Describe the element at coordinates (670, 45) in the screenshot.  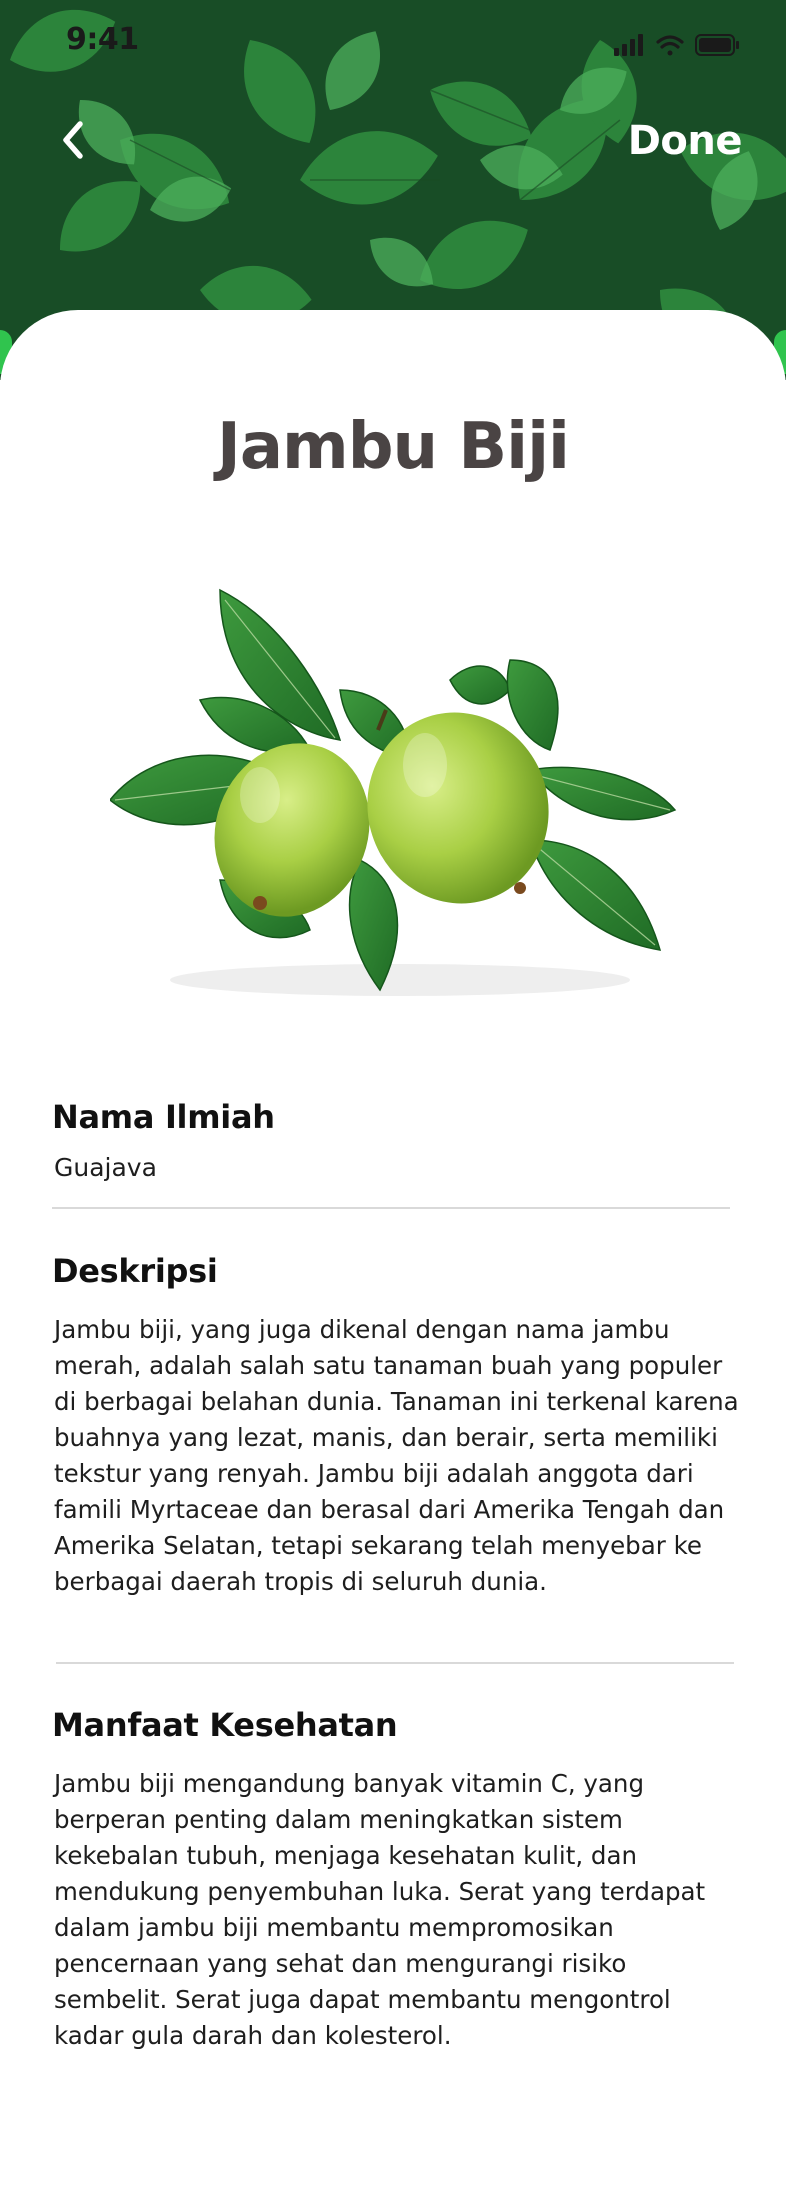
I see `wifi-icon` at that location.